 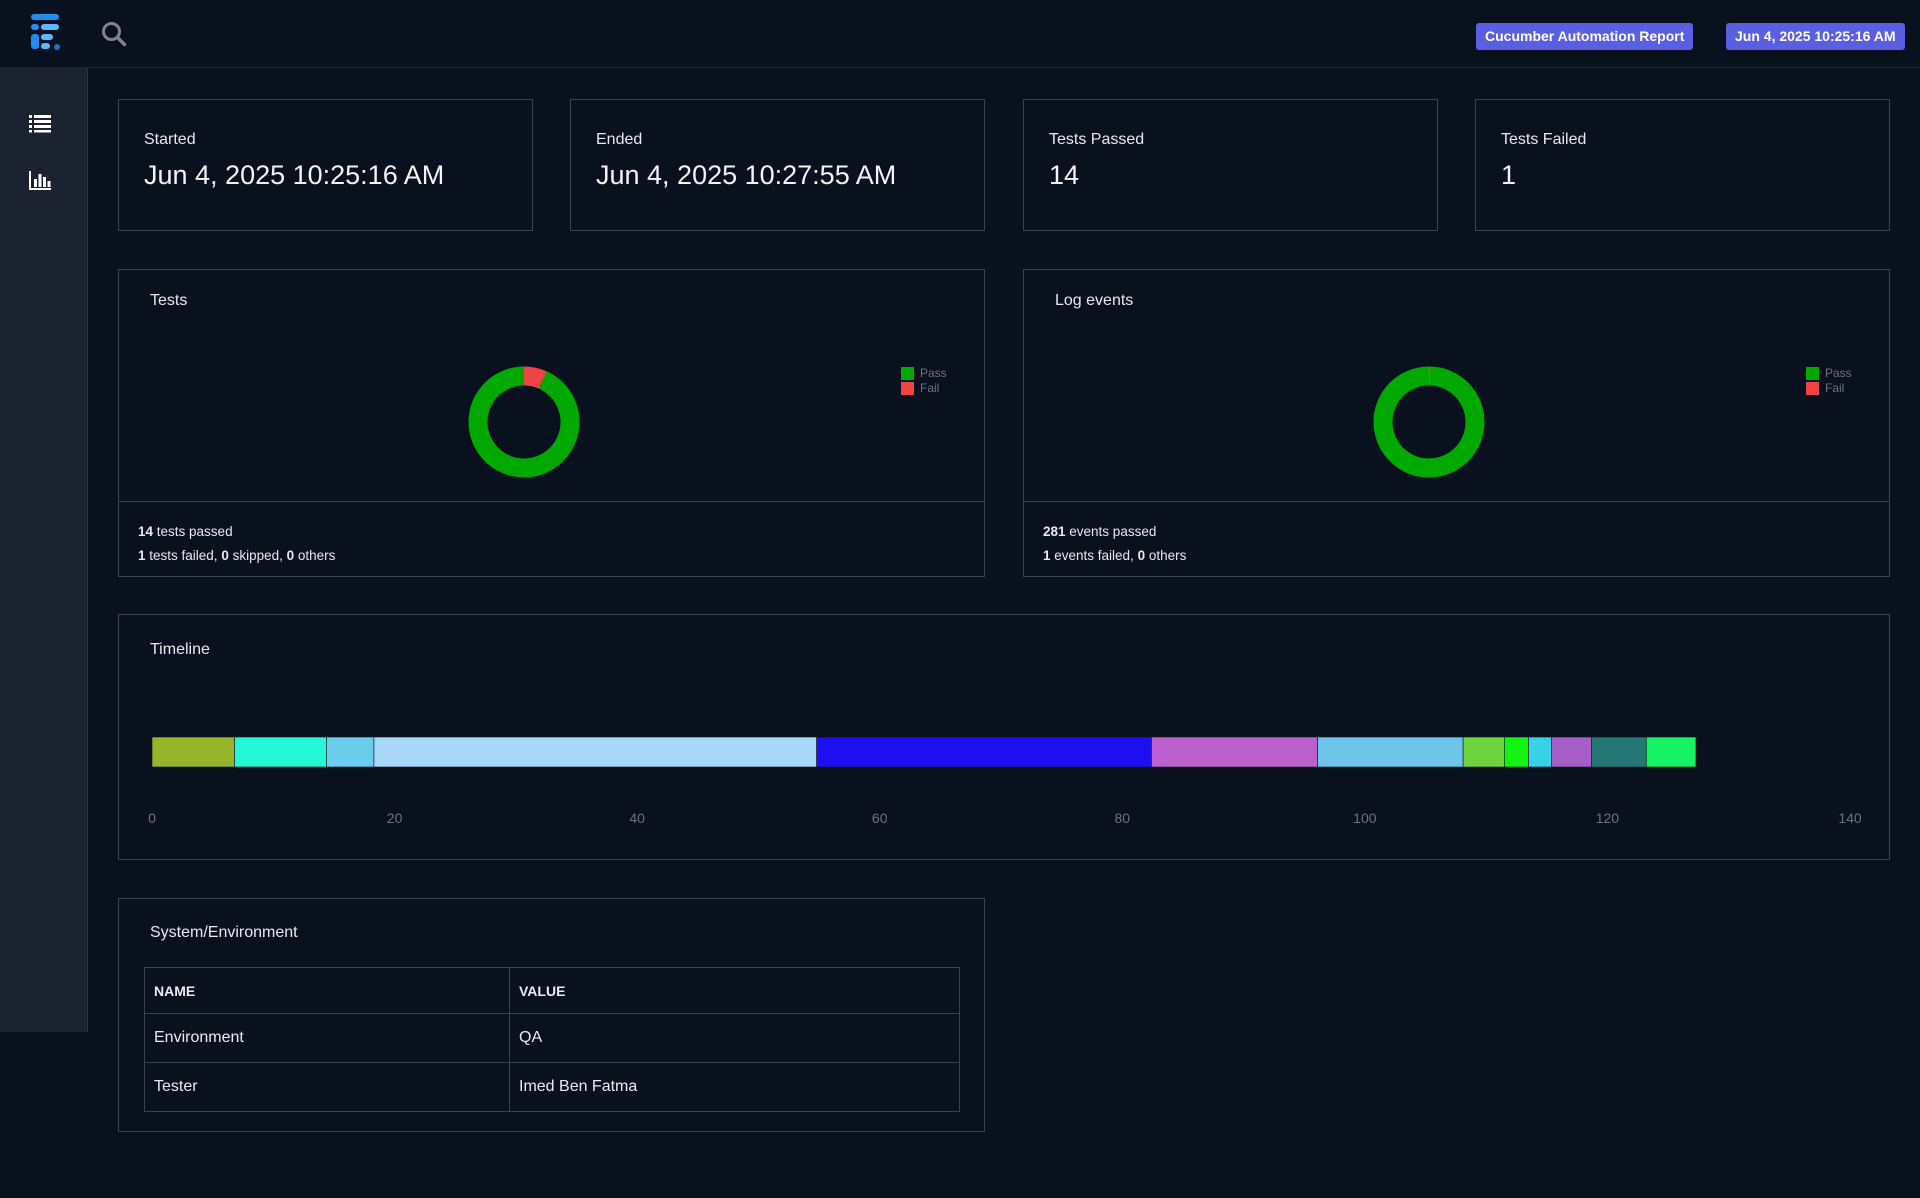 What do you see at coordinates (1111, 531) in the screenshot?
I see `events-passed-text: events passed` at bounding box center [1111, 531].